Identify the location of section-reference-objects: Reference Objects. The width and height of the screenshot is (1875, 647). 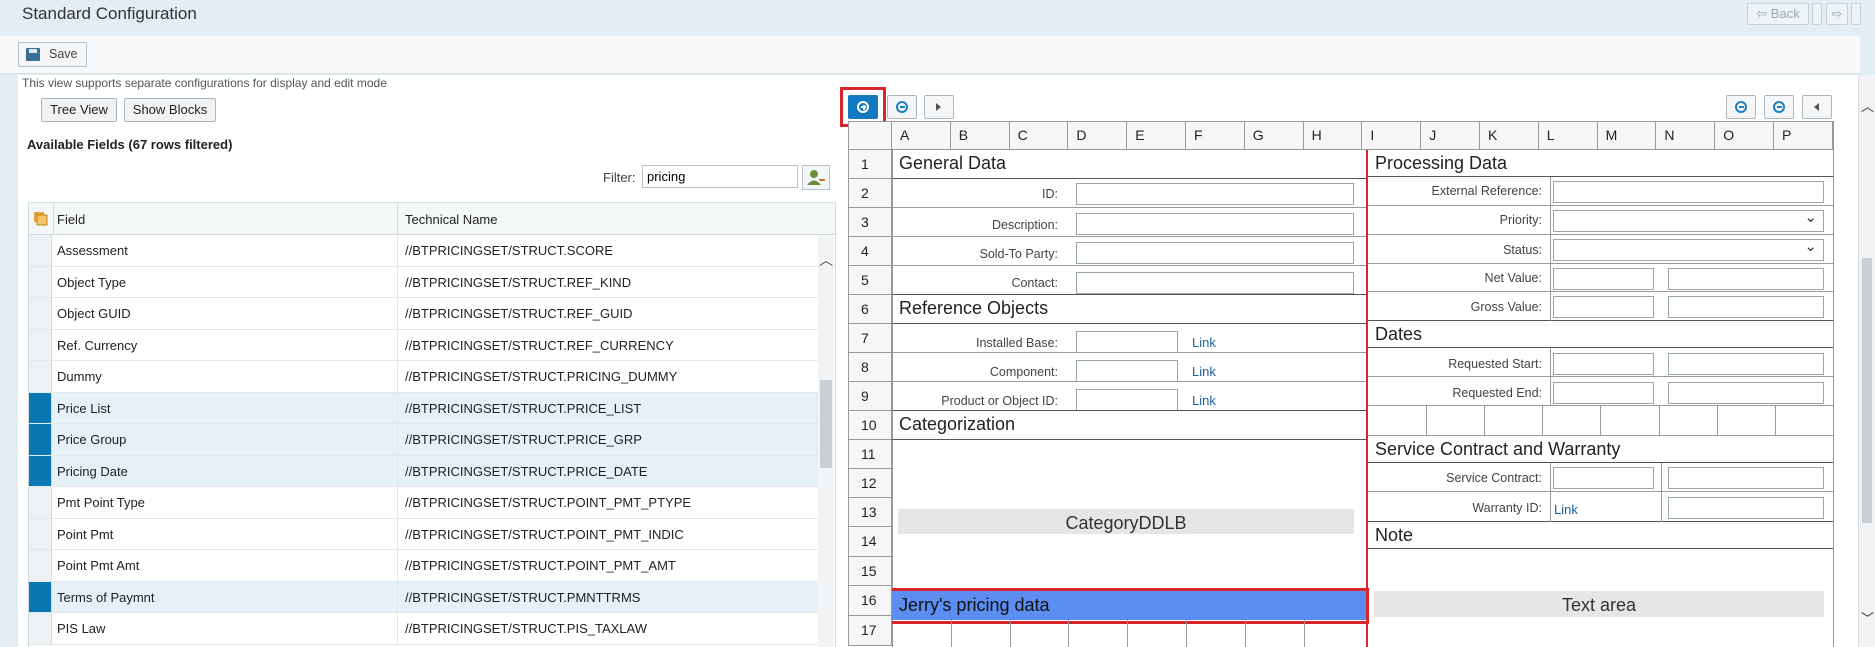
(1129, 309).